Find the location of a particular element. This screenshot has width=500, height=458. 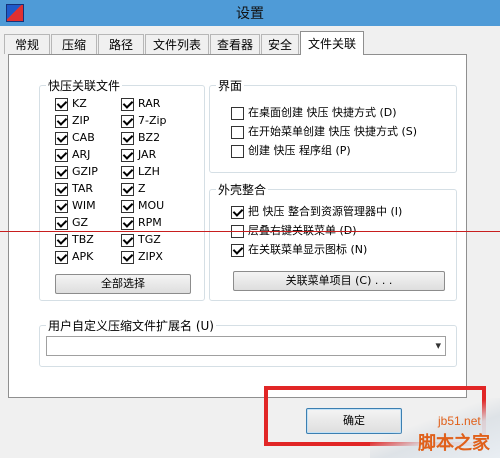

checkbox-label: 在桌面创建 快压 快捷方式 (D) is located at coordinates (322, 112).